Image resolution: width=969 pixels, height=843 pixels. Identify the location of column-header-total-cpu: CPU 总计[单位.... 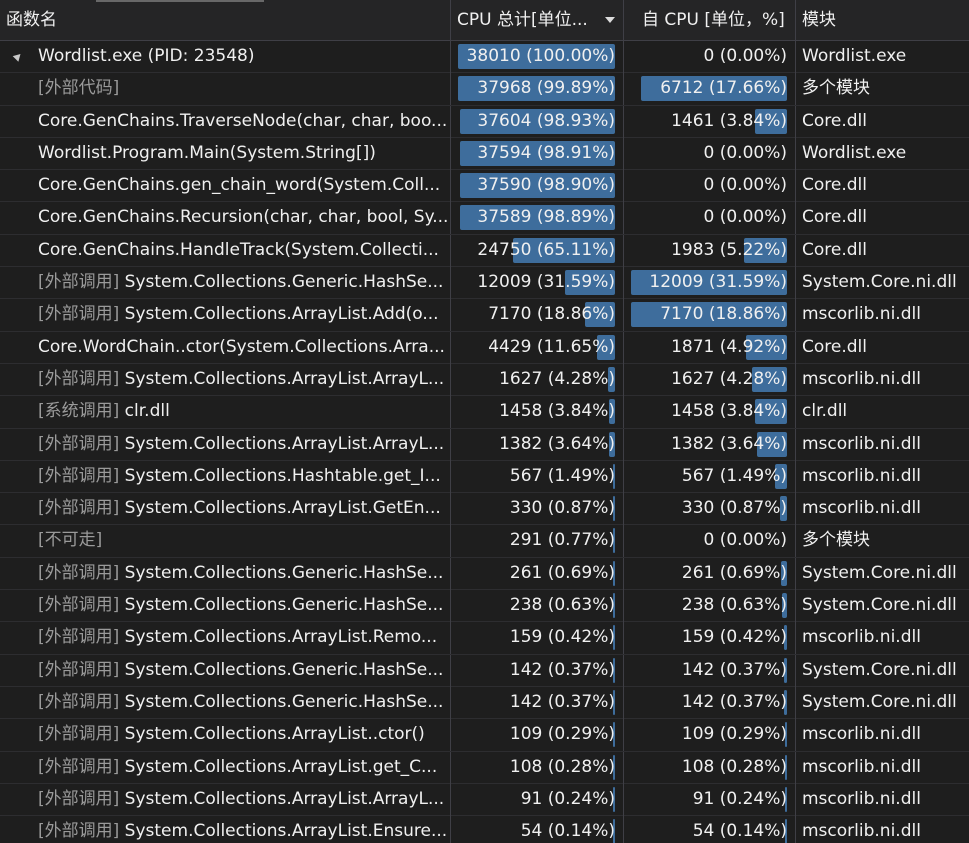
(537, 20).